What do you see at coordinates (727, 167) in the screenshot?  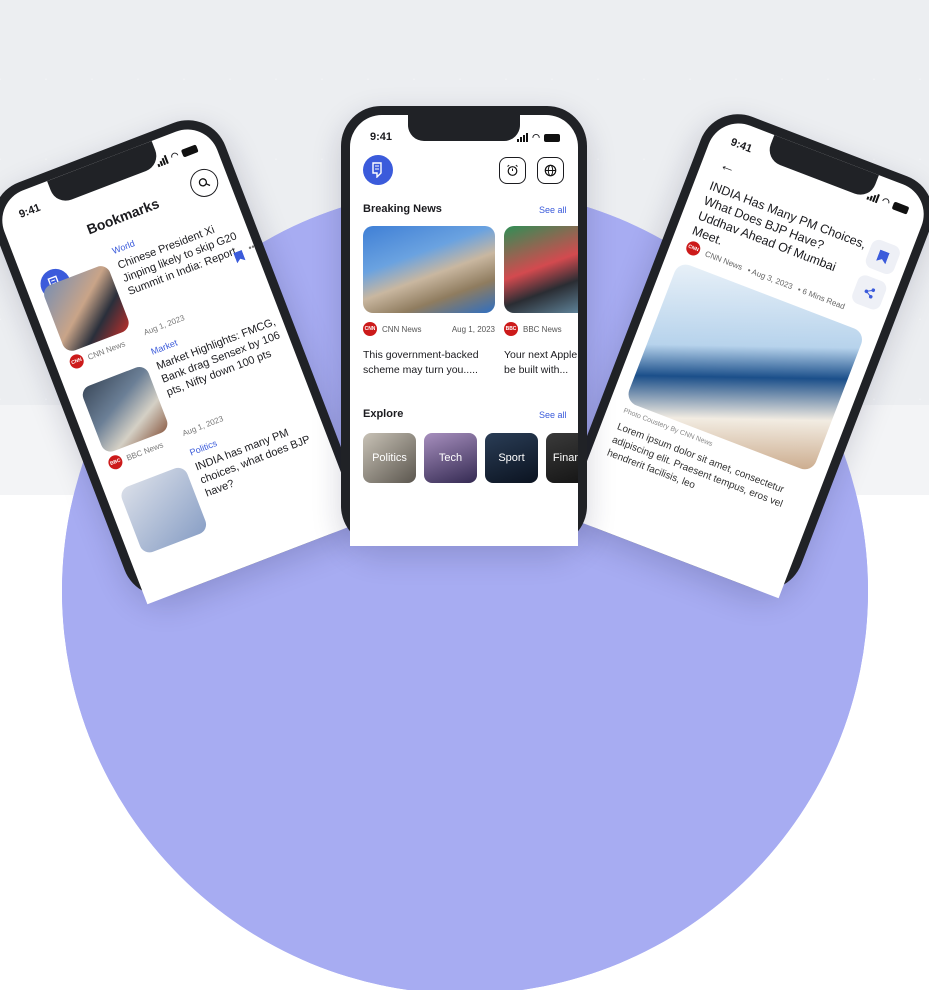 I see `back-arrow-icon: ←` at bounding box center [727, 167].